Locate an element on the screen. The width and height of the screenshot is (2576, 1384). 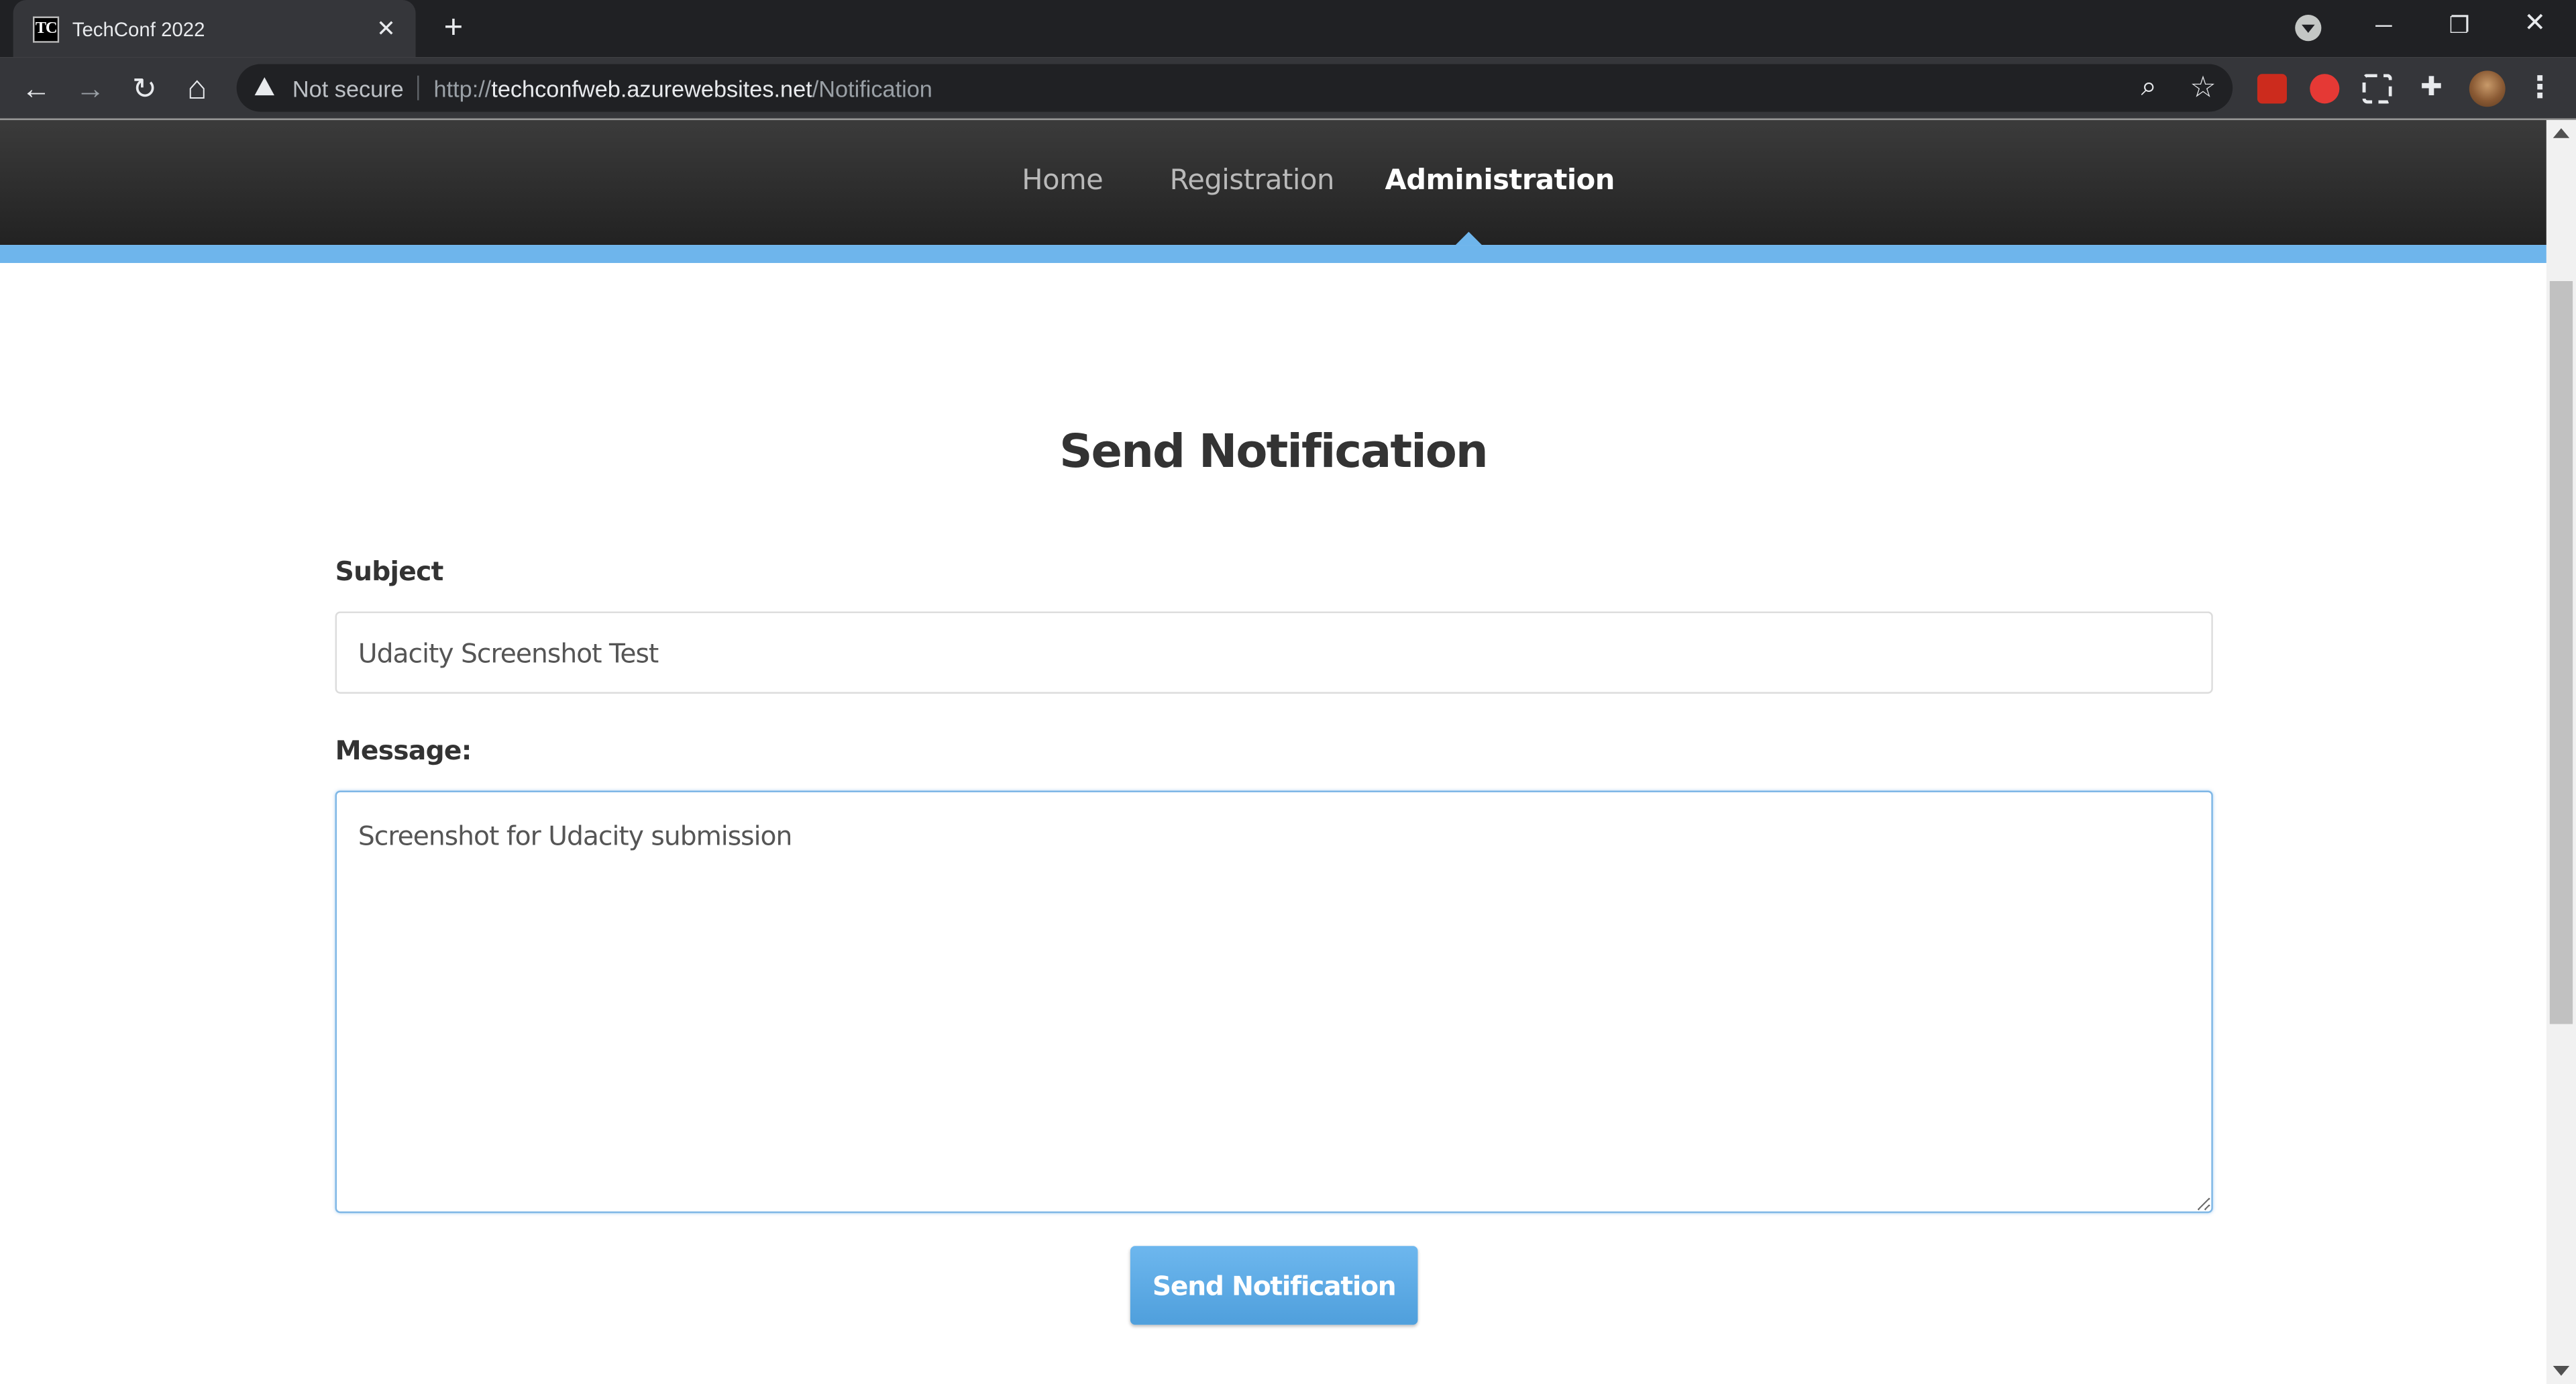
url-scheme: http:// is located at coordinates (462, 88).